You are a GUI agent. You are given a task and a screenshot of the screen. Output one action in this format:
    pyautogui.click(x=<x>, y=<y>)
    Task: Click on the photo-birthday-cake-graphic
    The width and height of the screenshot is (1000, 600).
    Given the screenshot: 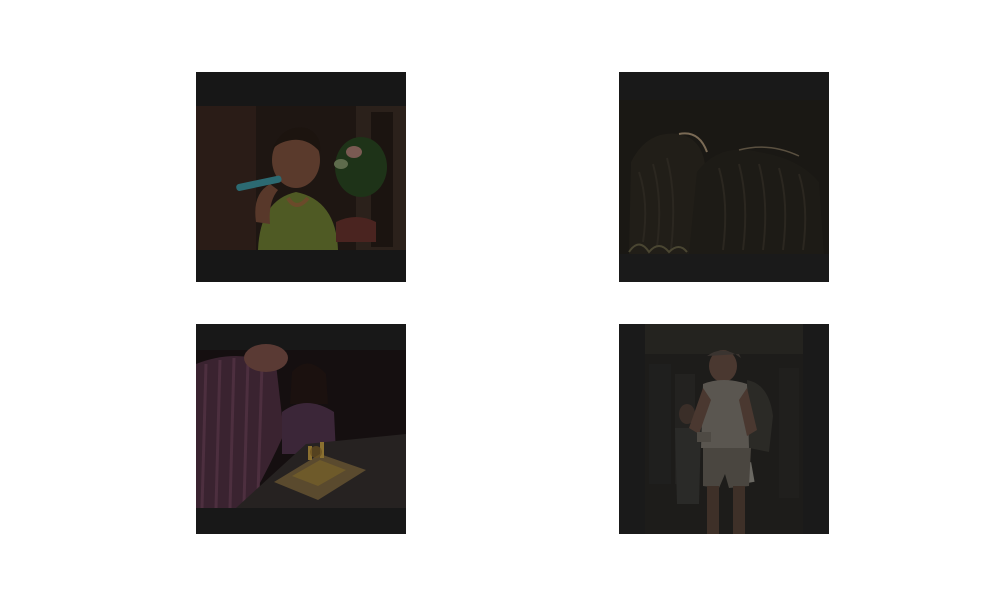 What is the action you would take?
    pyautogui.click(x=301, y=429)
    